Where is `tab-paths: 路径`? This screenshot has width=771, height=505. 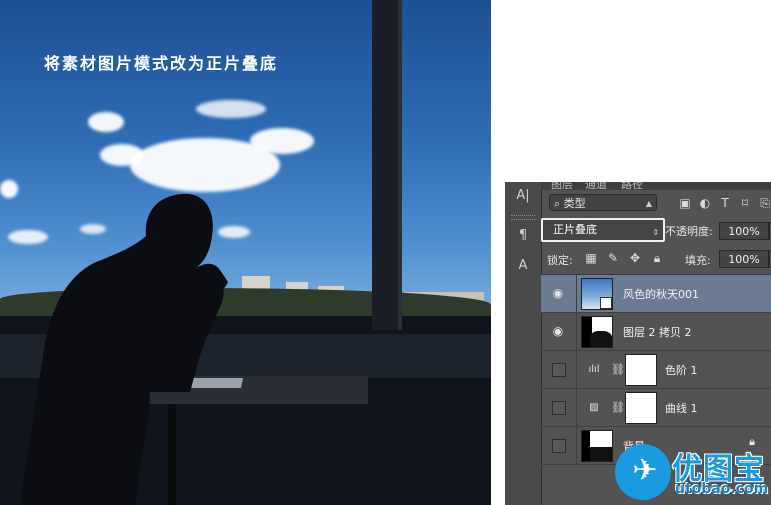 tab-paths: 路径 is located at coordinates (632, 186).